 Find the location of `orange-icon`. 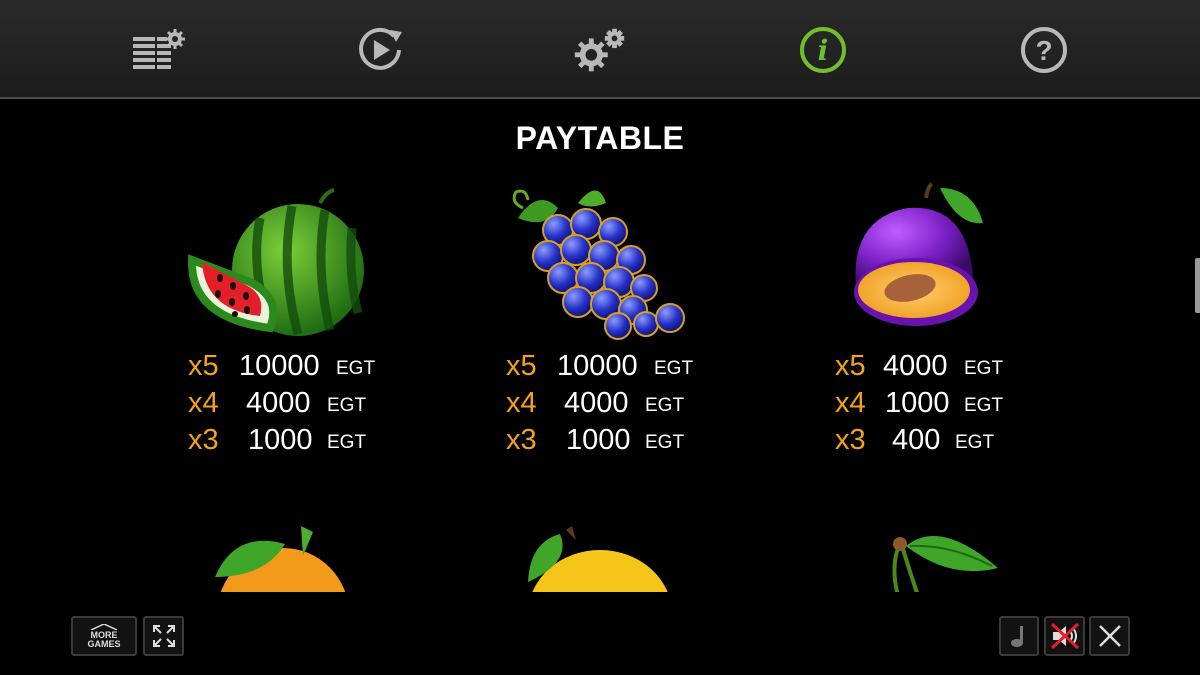

orange-icon is located at coordinates (280, 559).